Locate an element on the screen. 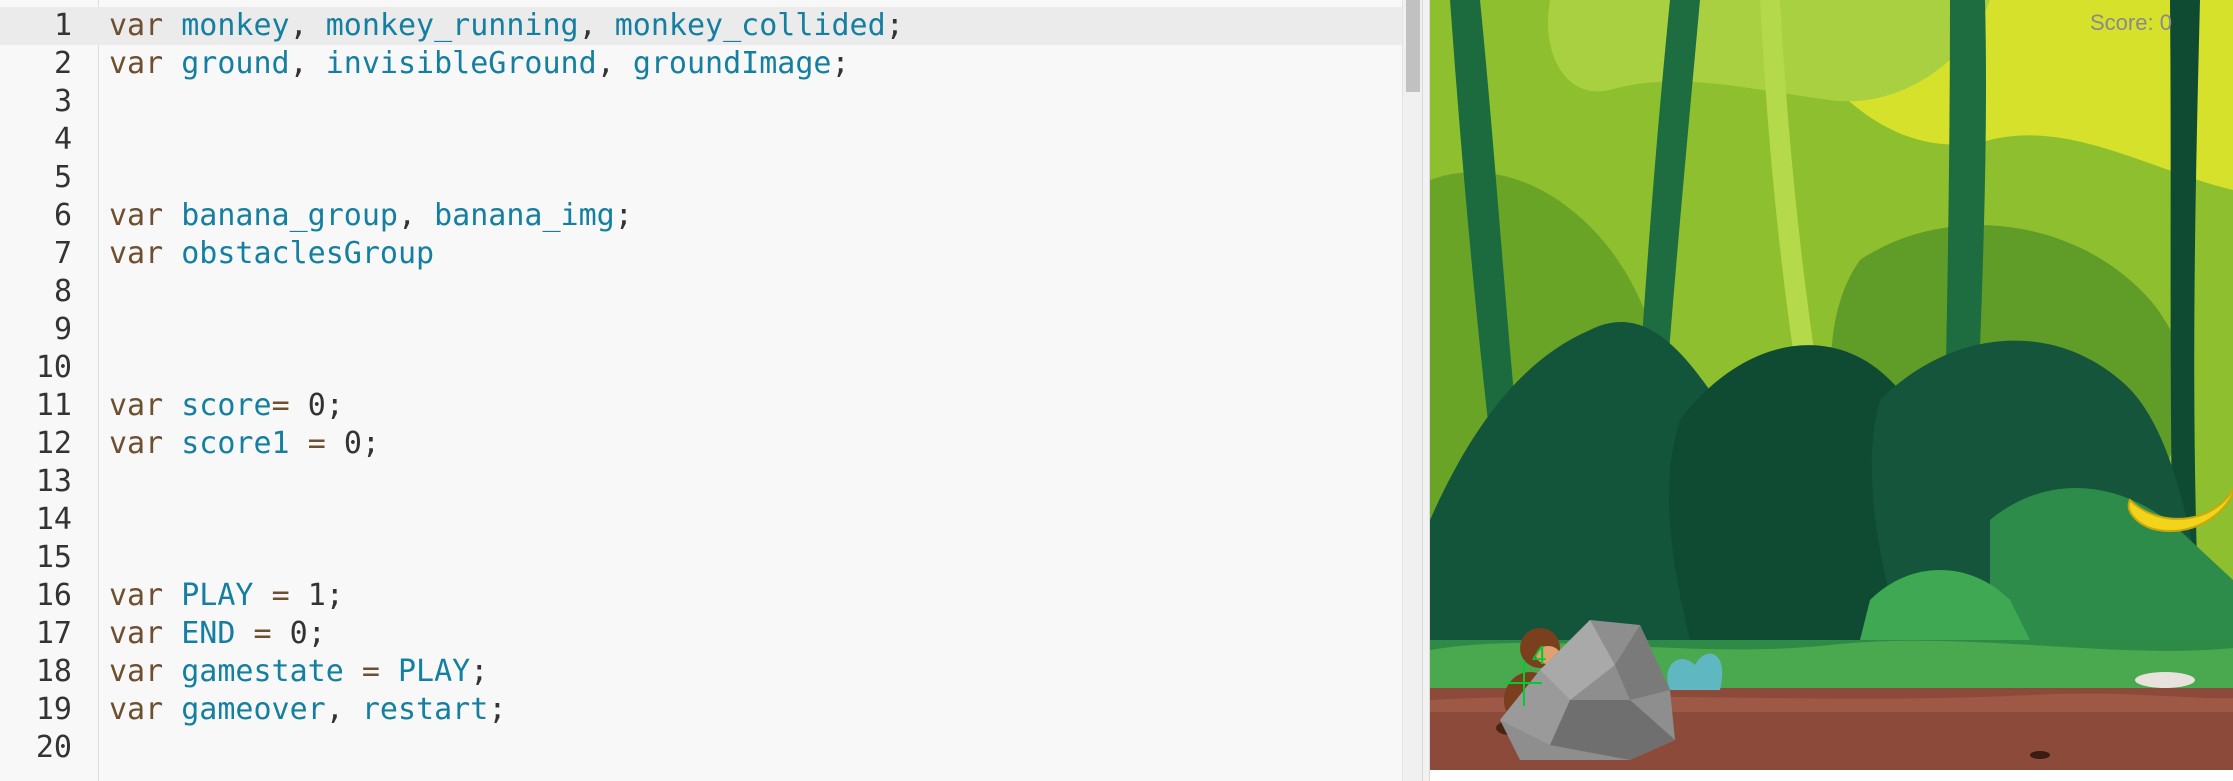 This screenshot has width=2233, height=781. line-number: 11 is located at coordinates (53, 405).